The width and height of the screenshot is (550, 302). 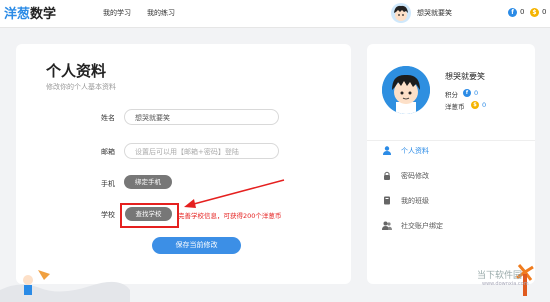 What do you see at coordinates (512, 12) in the screenshot?
I see `blue-coin-icon: f` at bounding box center [512, 12].